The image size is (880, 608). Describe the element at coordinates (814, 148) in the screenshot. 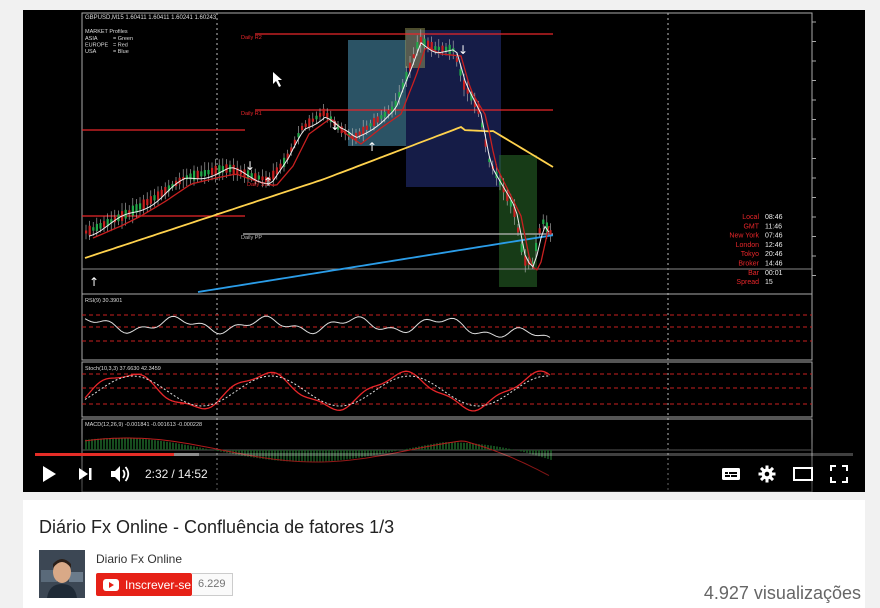

I see `price-axis` at that location.